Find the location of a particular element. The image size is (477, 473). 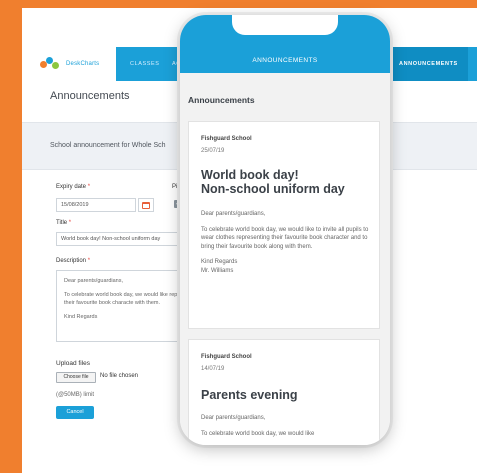

choose-file-button: Choose file is located at coordinates (76, 377).